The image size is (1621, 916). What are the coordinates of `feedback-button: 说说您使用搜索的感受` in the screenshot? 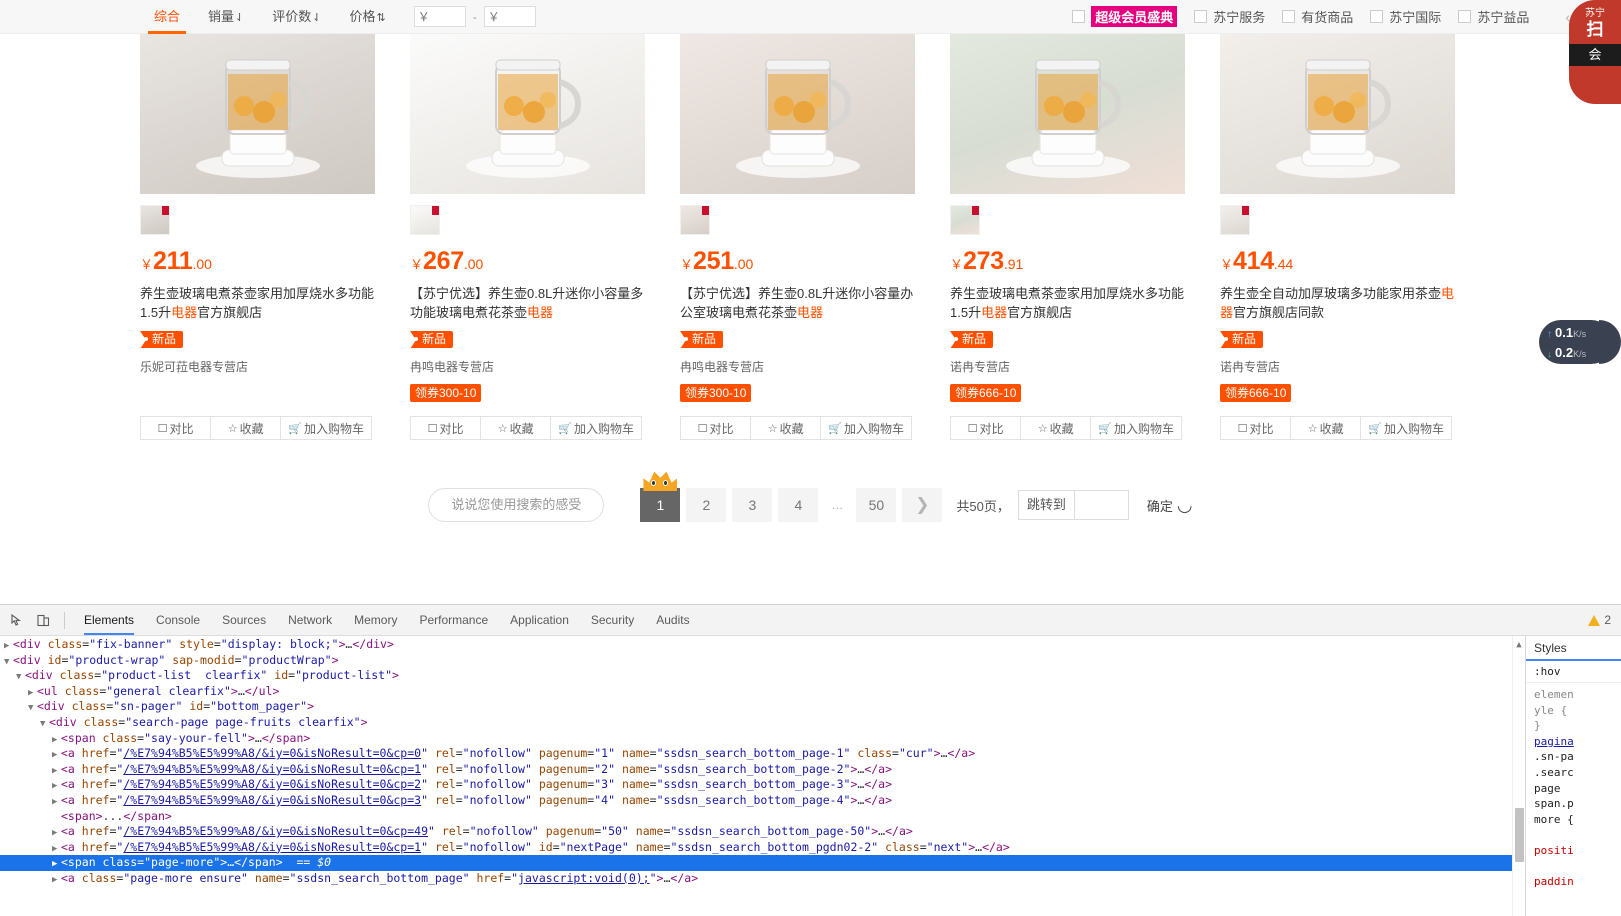 It's located at (516, 505).